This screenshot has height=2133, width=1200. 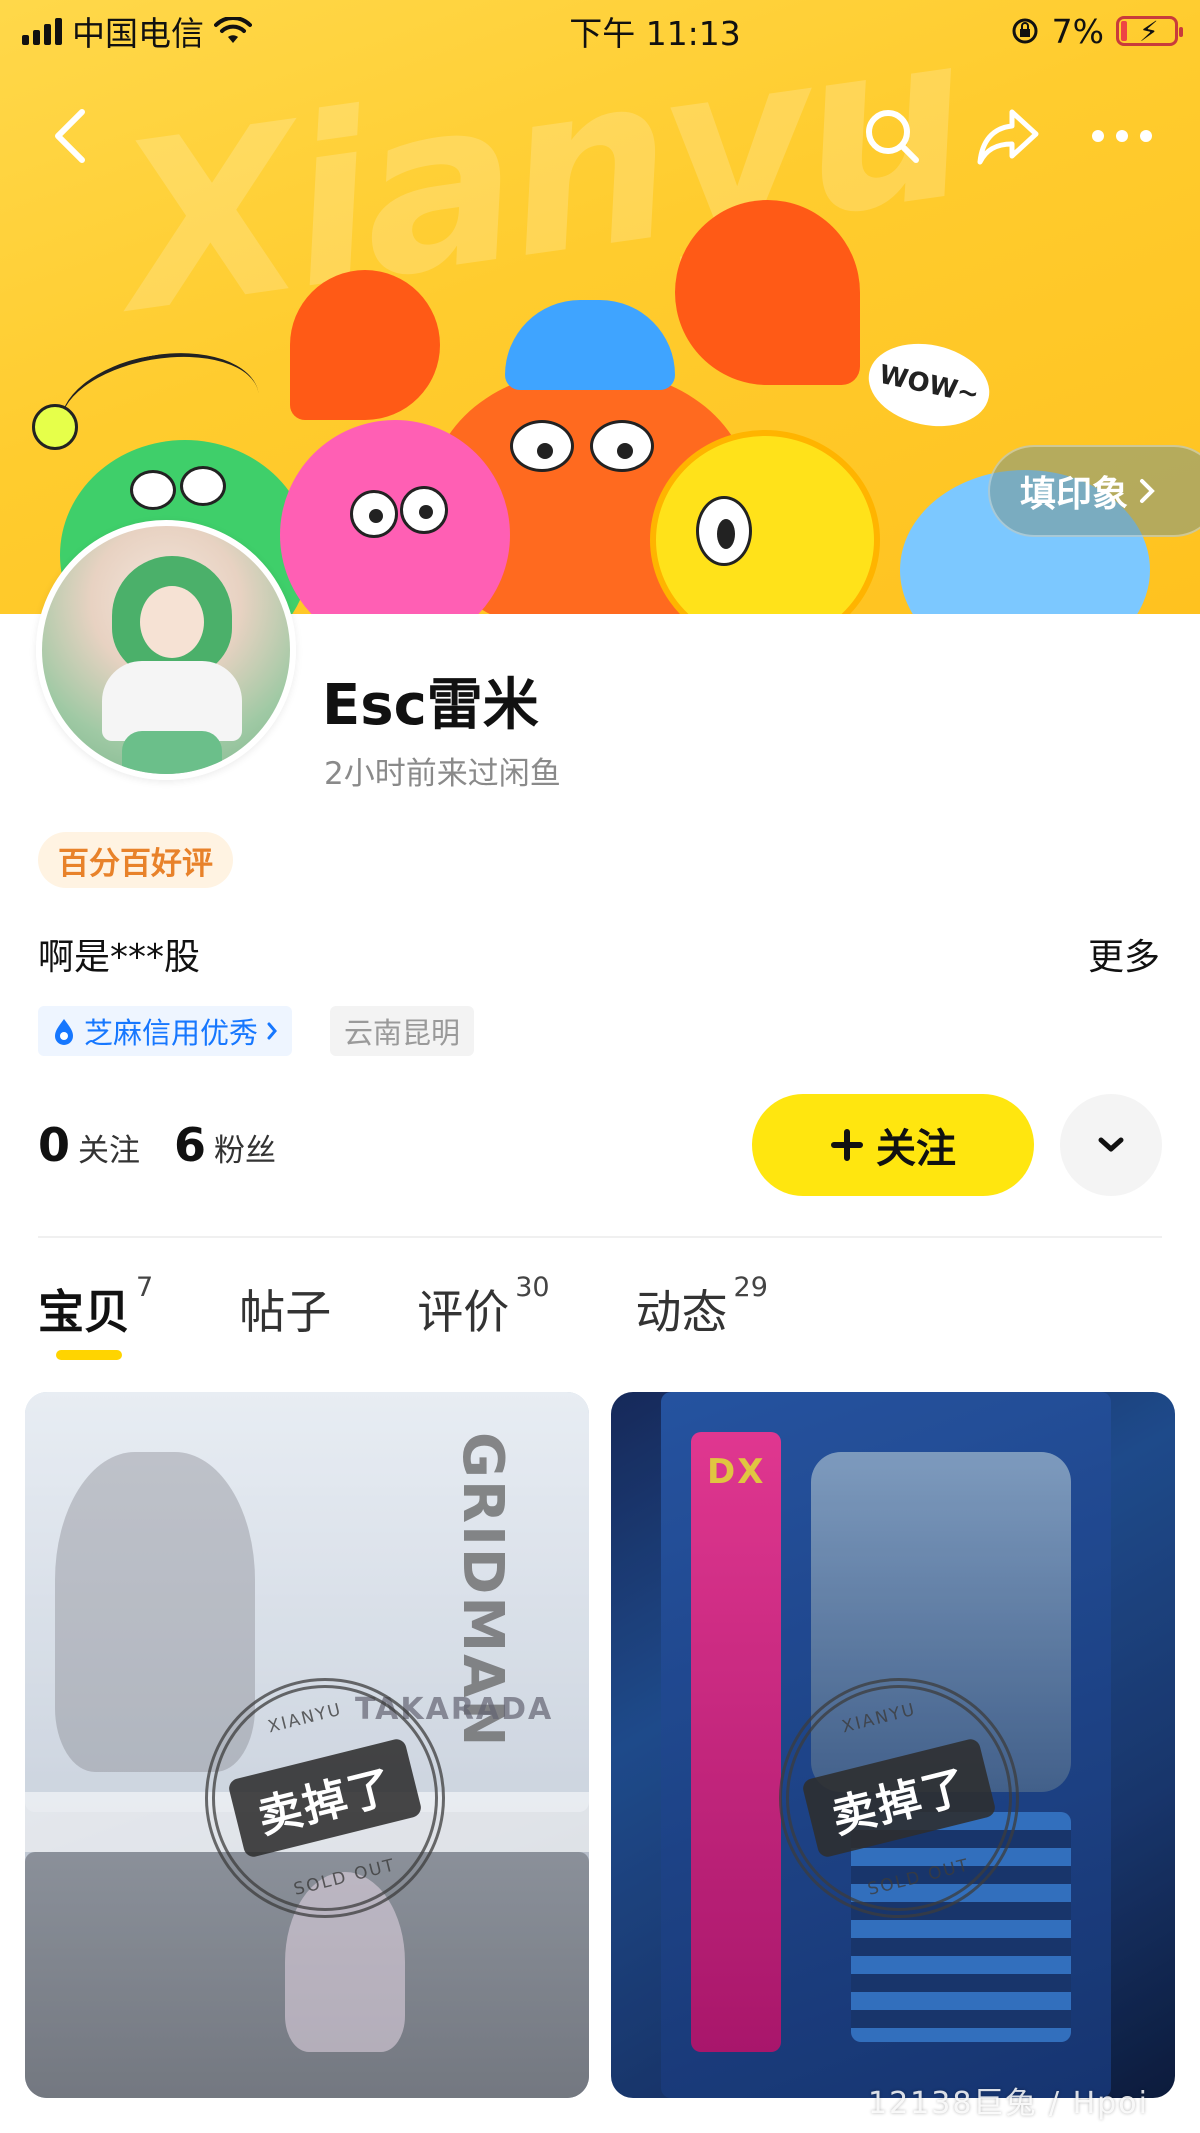 I want to click on battery-percent: 7%, so click(x=1077, y=31).